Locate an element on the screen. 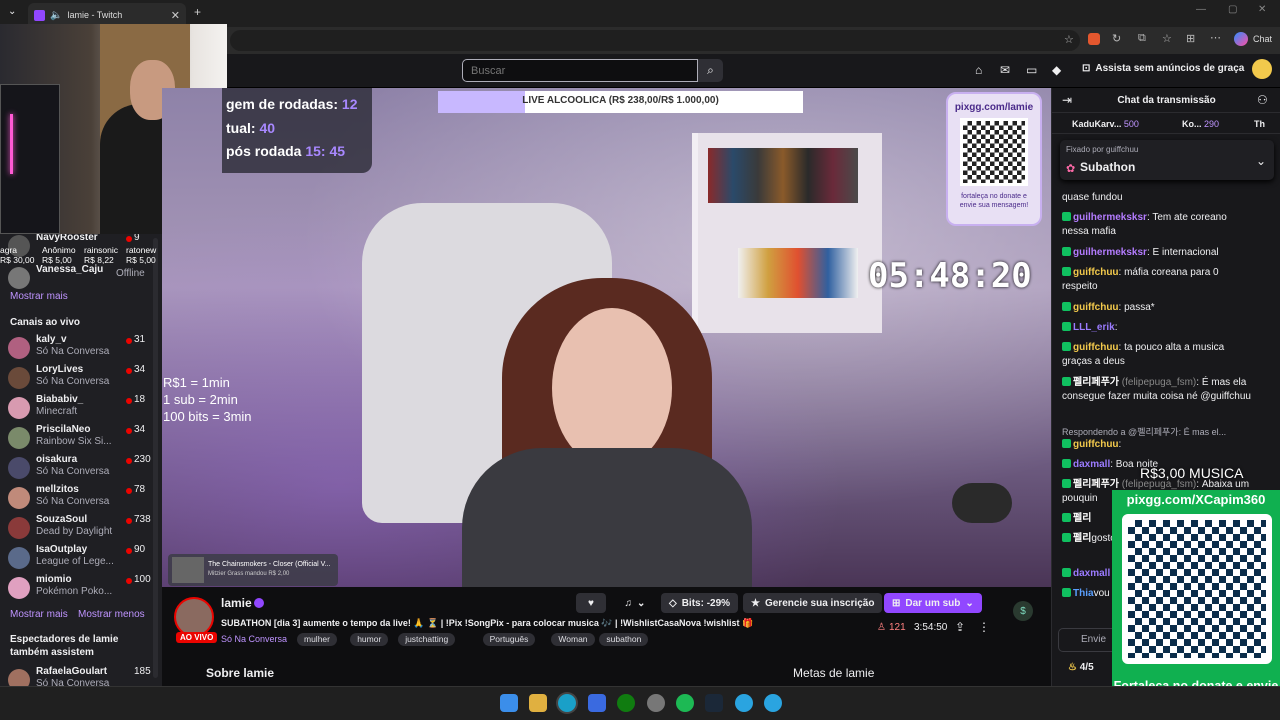 This screenshot has height=720, width=1280. stream-tag: mulher is located at coordinates (317, 639).